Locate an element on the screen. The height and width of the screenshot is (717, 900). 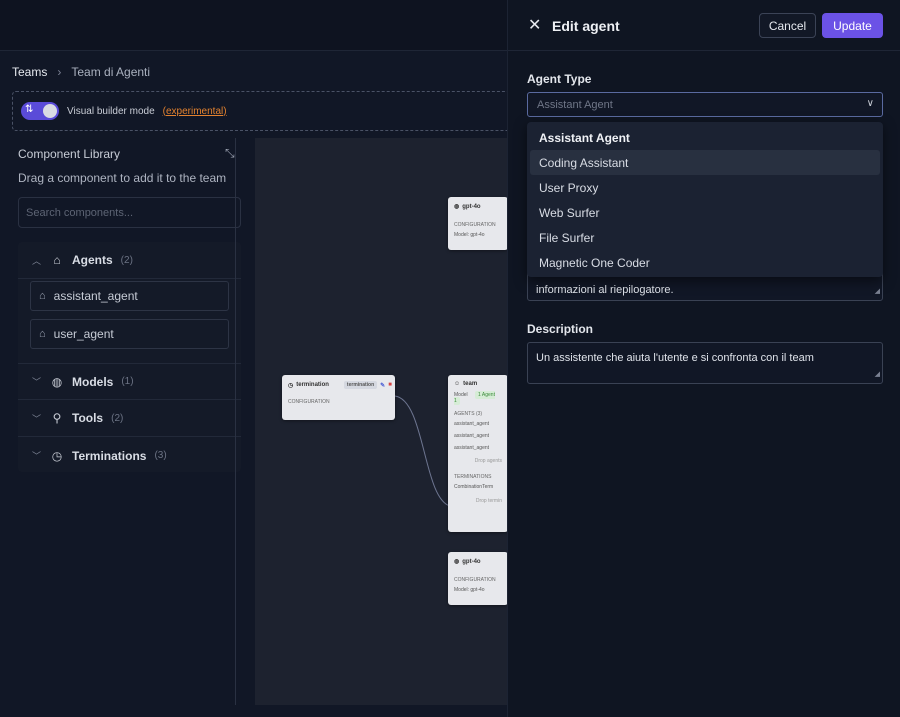
node-badge: termination is located at coordinates (360, 385).